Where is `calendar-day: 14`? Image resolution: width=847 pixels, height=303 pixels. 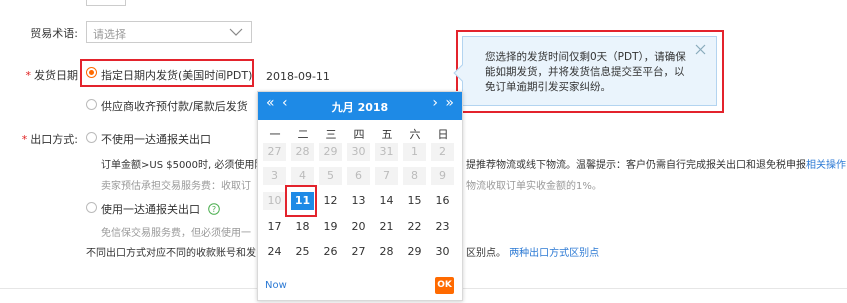 calendar-day: 14 is located at coordinates (386, 201).